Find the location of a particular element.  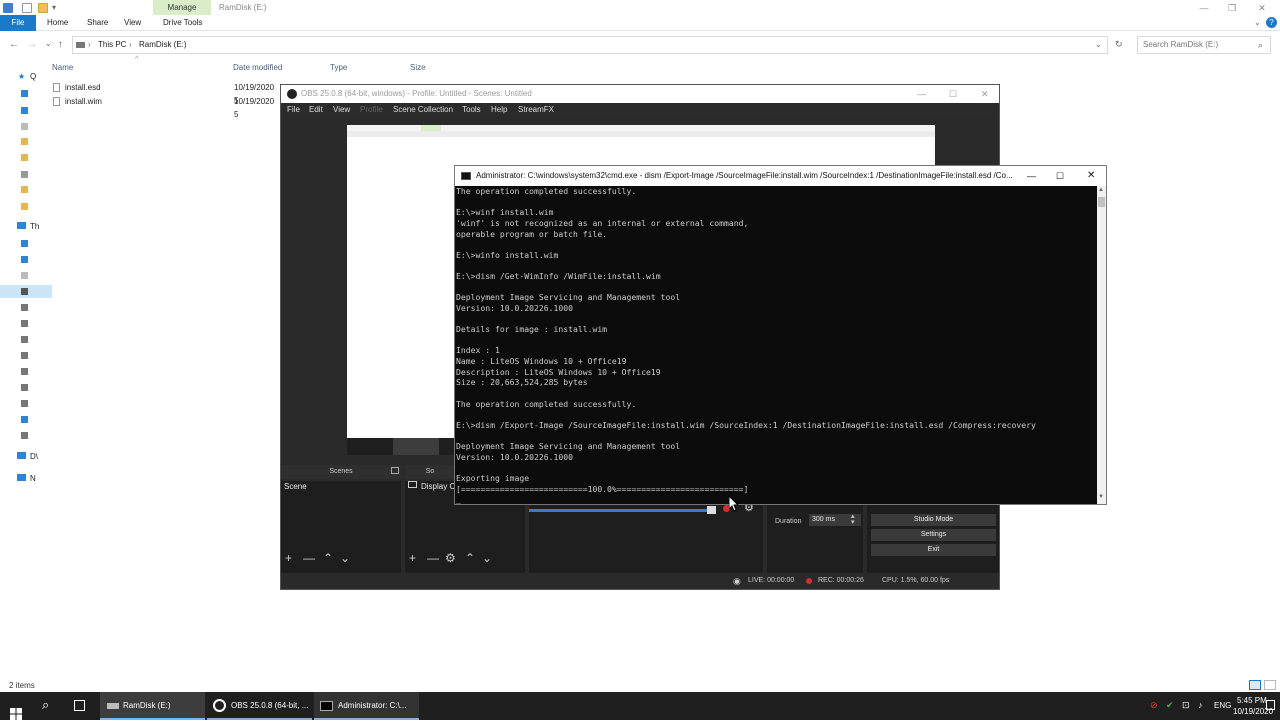

menu-help: Help is located at coordinates (499, 109).